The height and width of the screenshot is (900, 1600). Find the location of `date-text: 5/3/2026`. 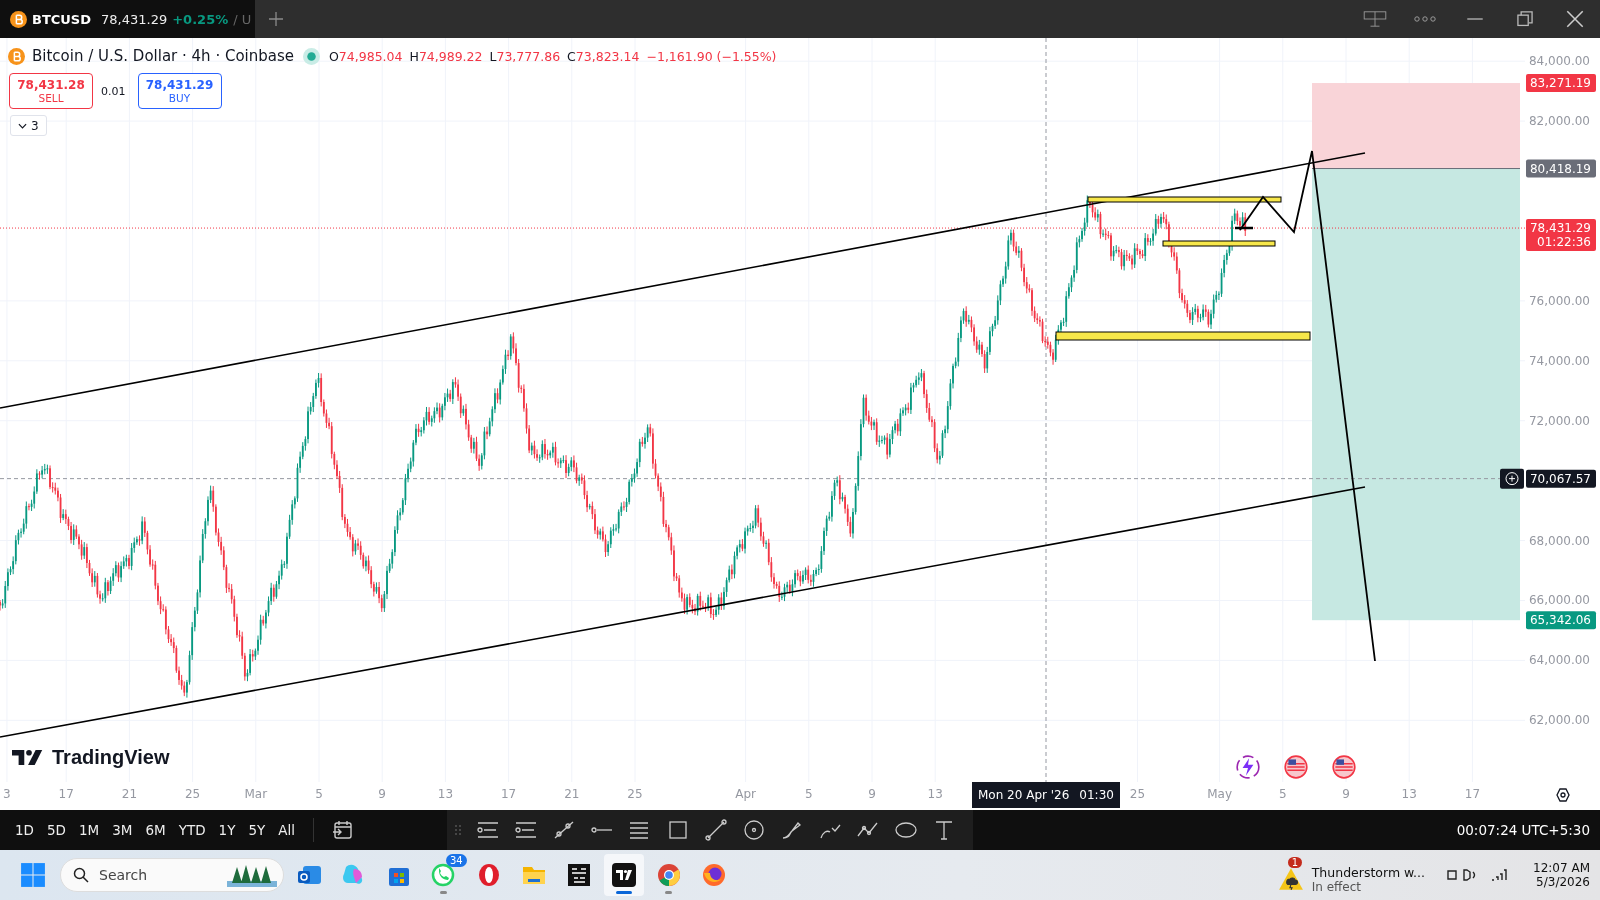

date-text: 5/3/2026 is located at coordinates (1563, 882).